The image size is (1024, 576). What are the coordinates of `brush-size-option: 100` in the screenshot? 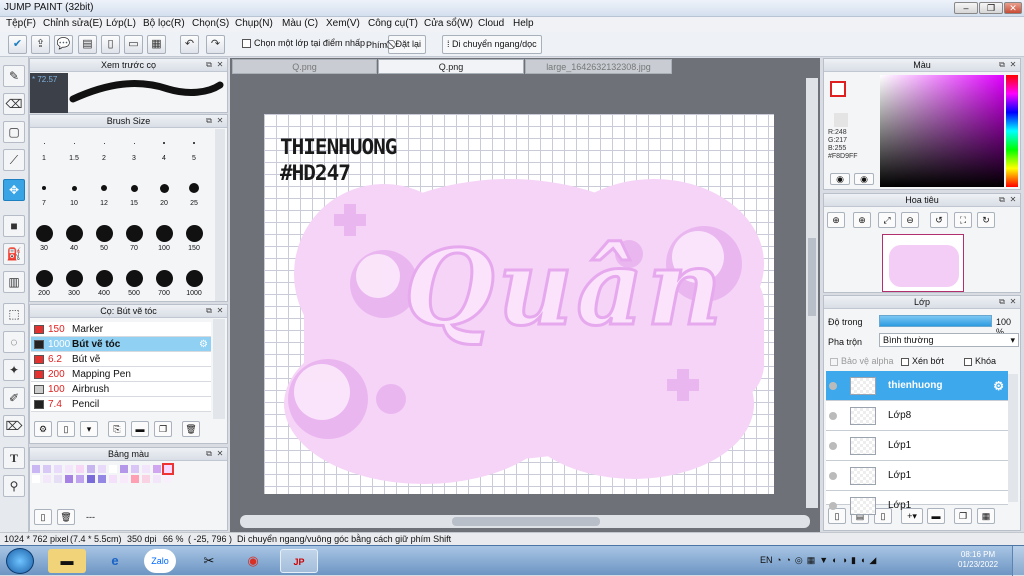 It's located at (164, 236).